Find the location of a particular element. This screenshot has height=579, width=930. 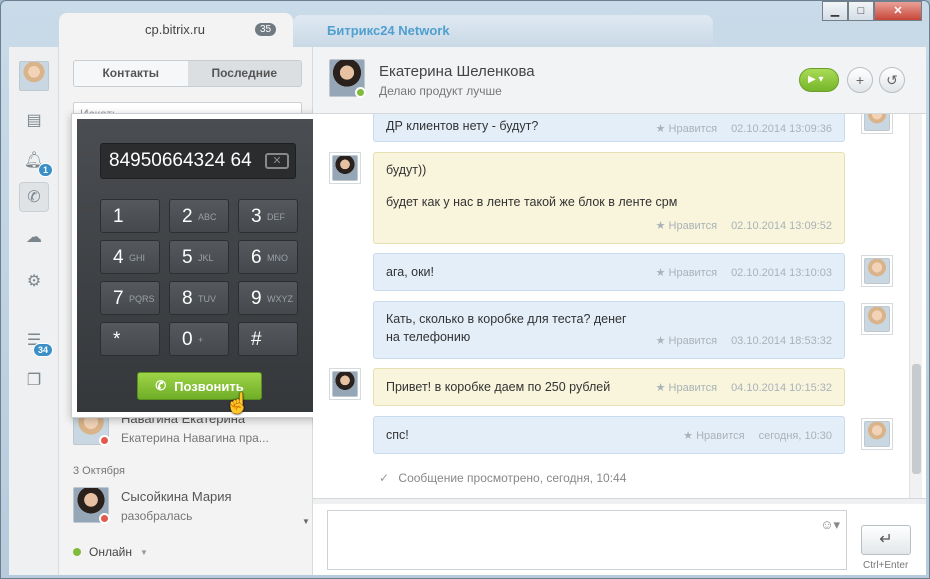

chat-contact-name: Екатерина Шеленкова is located at coordinates (457, 71).